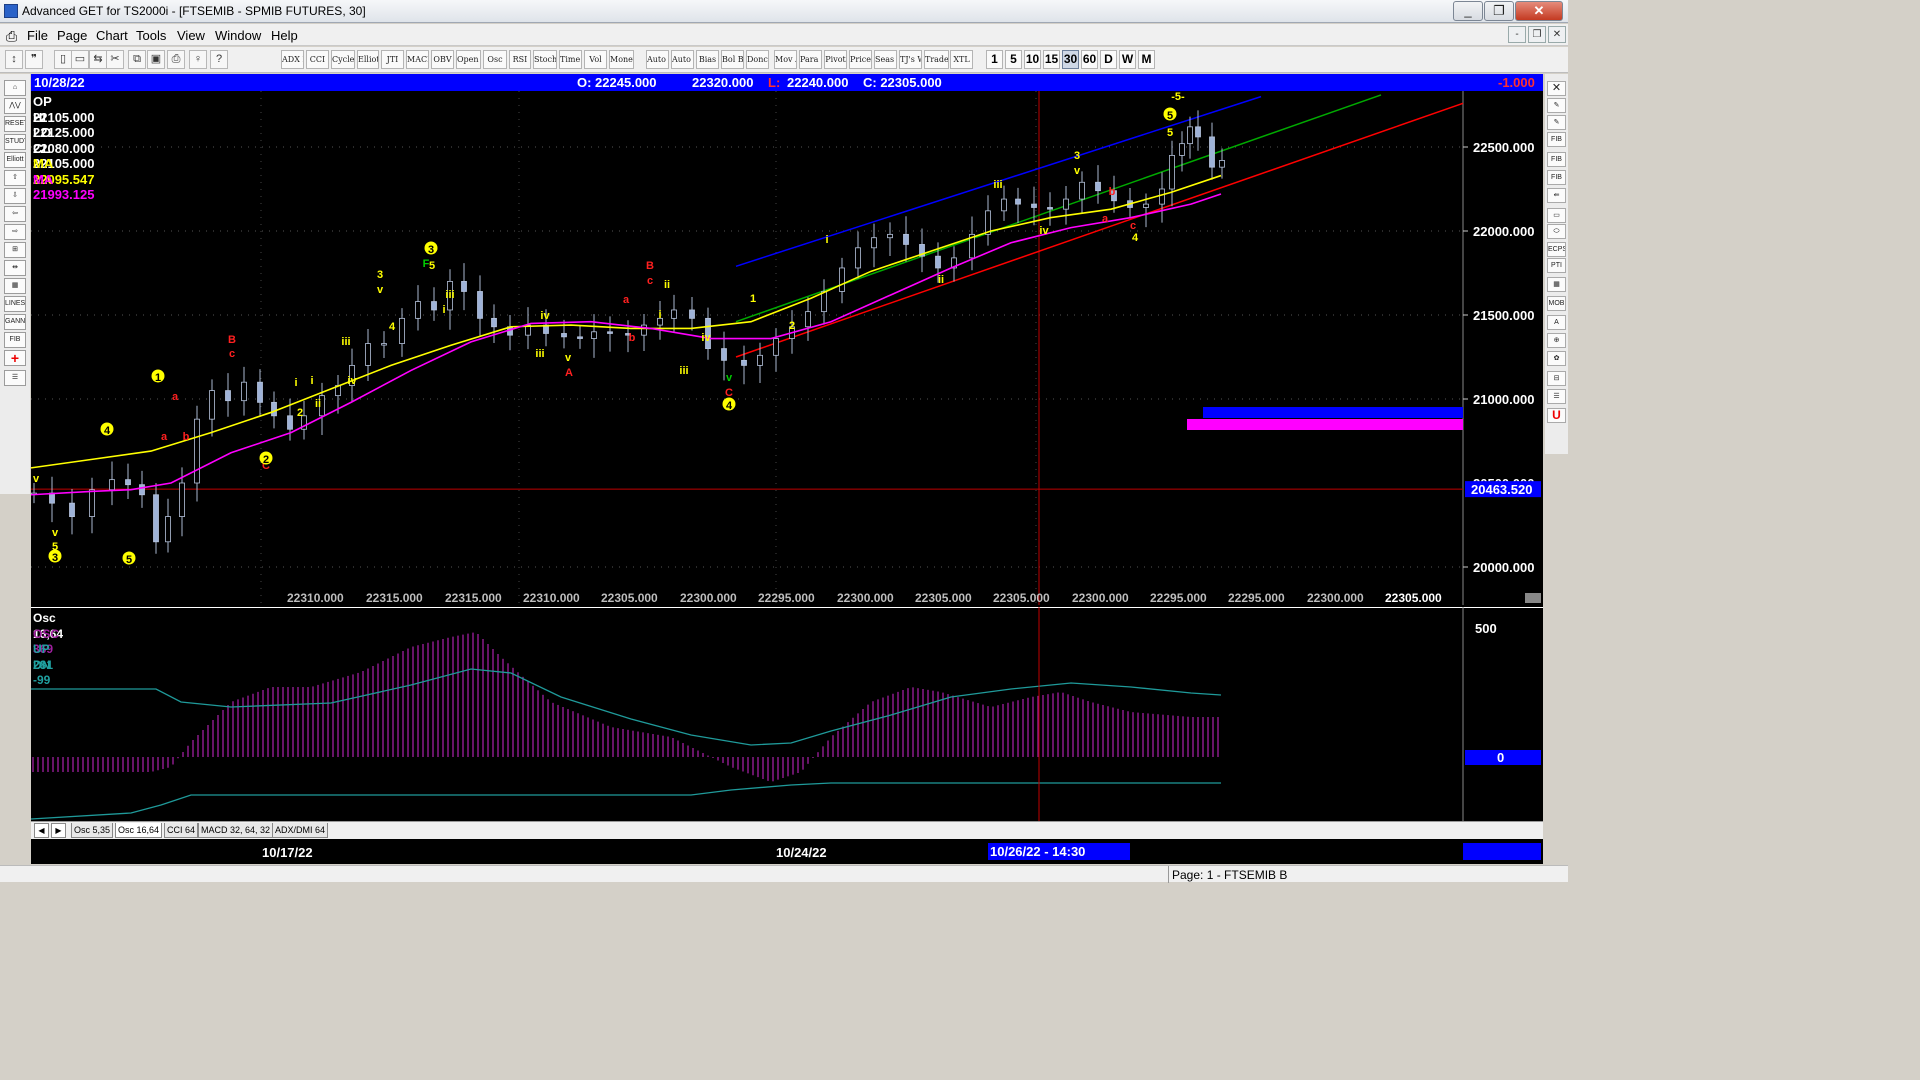 The image size is (1920, 1080). What do you see at coordinates (936, 59) in the screenshot?
I see `study-button-trade-profile: Trade Profile` at bounding box center [936, 59].